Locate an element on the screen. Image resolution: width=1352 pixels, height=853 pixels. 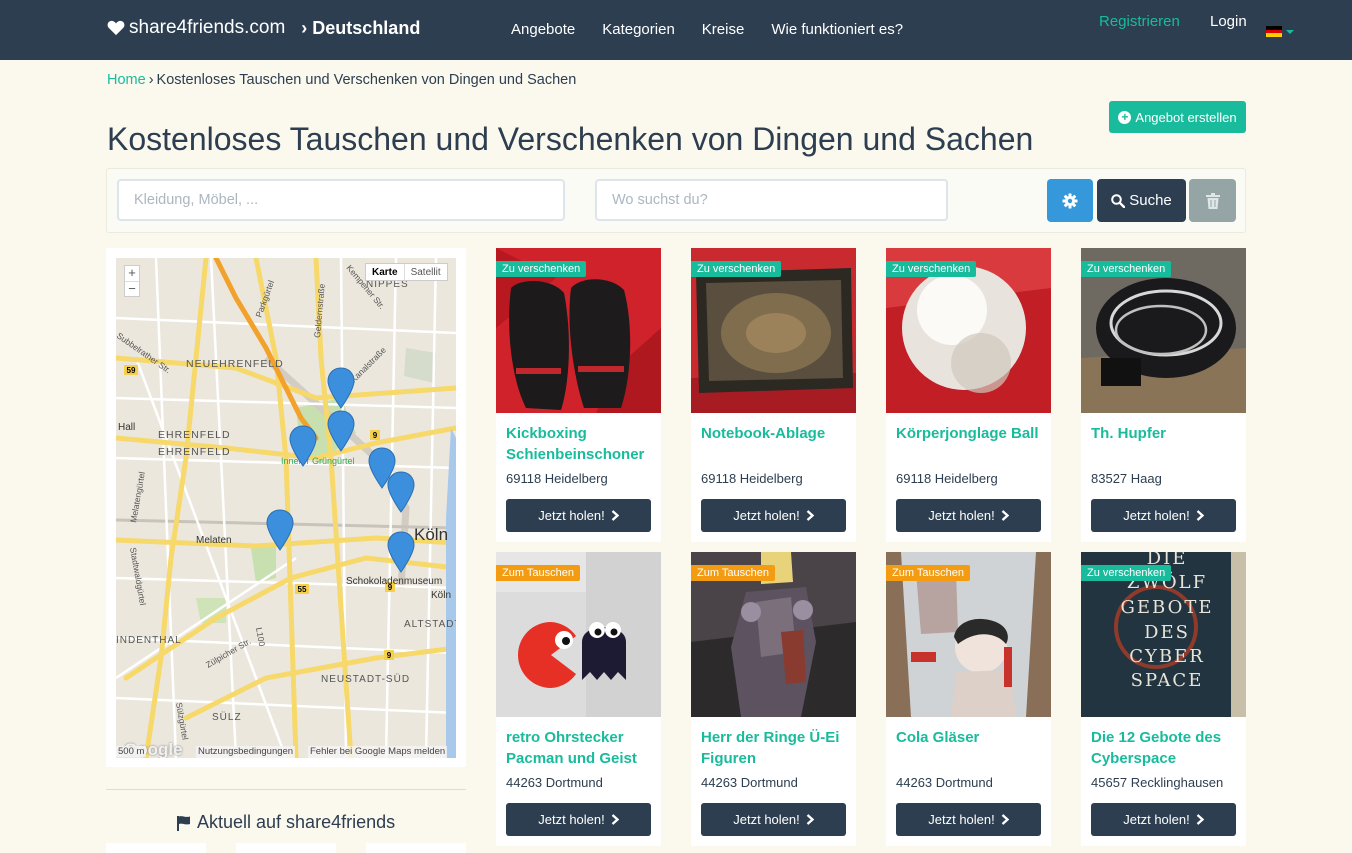
map-route-shield: 59 is located at coordinates (131, 370).